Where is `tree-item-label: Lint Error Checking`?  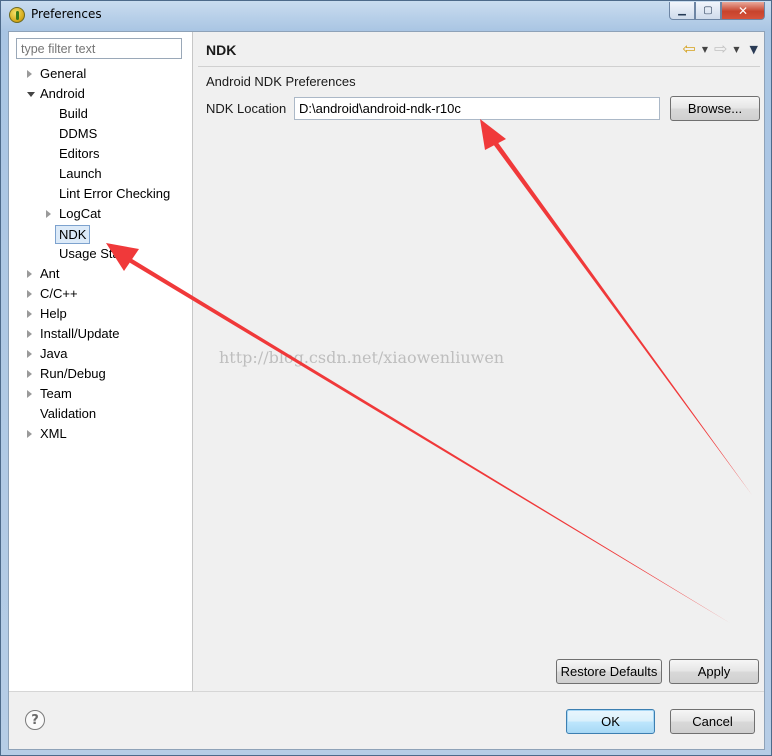
tree-item-label: Lint Error Checking is located at coordinates (115, 193).